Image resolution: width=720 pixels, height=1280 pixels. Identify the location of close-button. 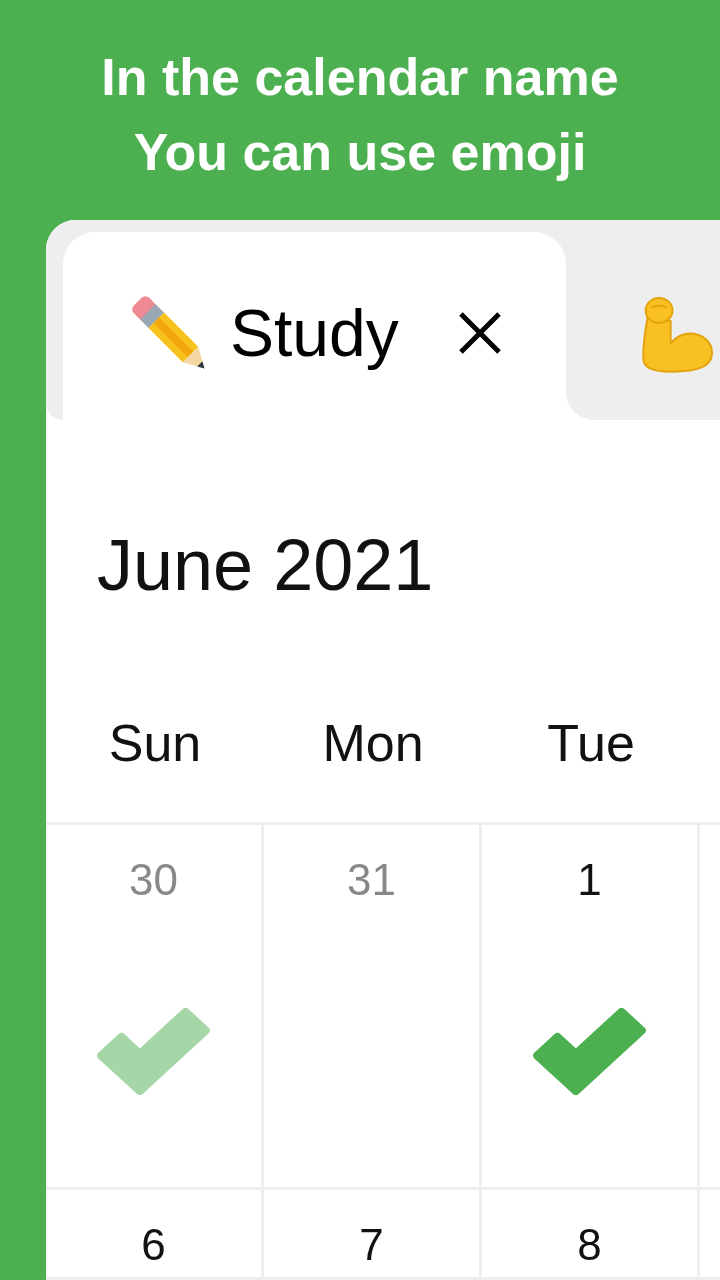
(479, 333).